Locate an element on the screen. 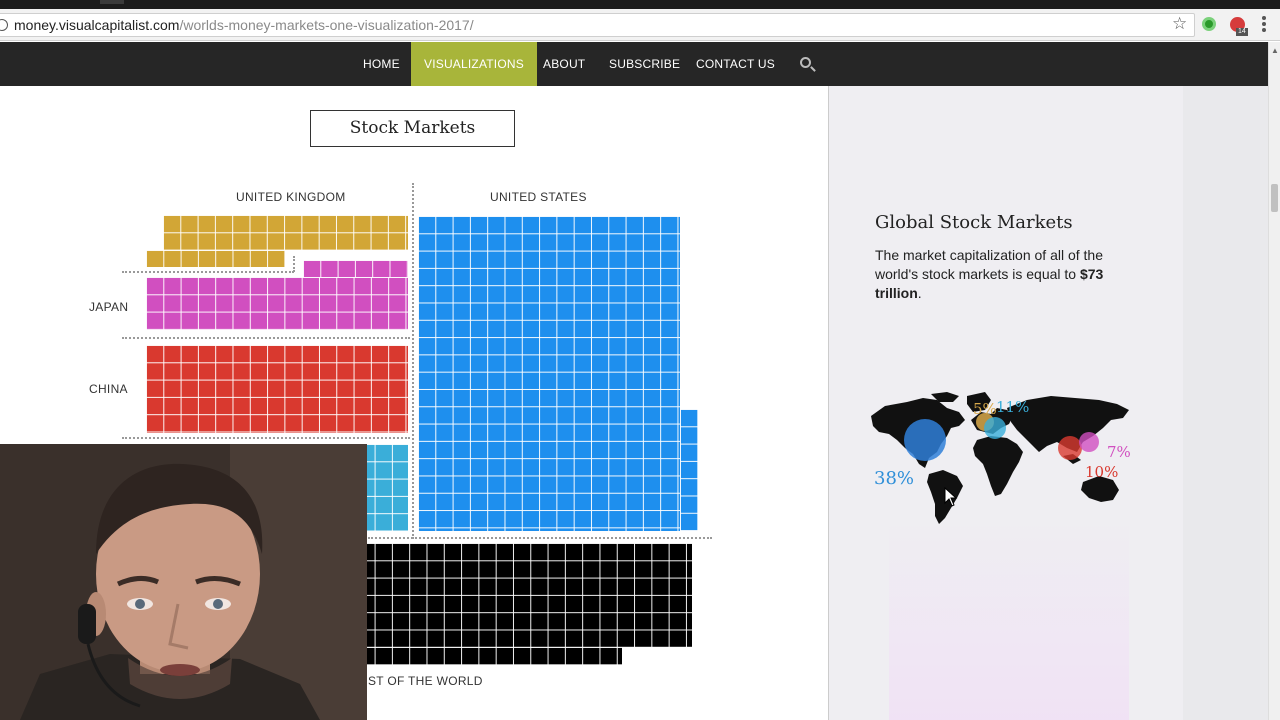 The image size is (1280, 720). scrollbar: ▲ is located at coordinates (1274, 381).